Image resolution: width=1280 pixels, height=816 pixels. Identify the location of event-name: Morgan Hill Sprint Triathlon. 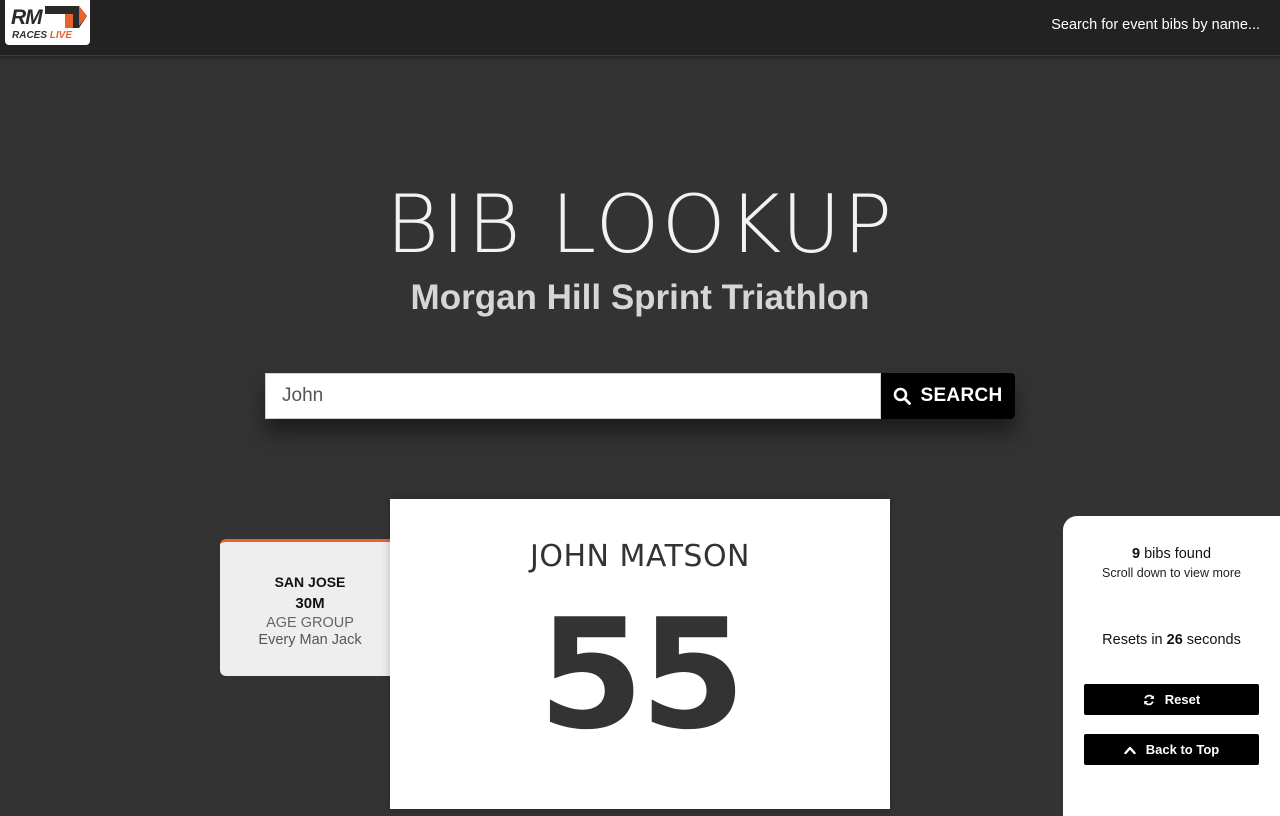
(640, 297).